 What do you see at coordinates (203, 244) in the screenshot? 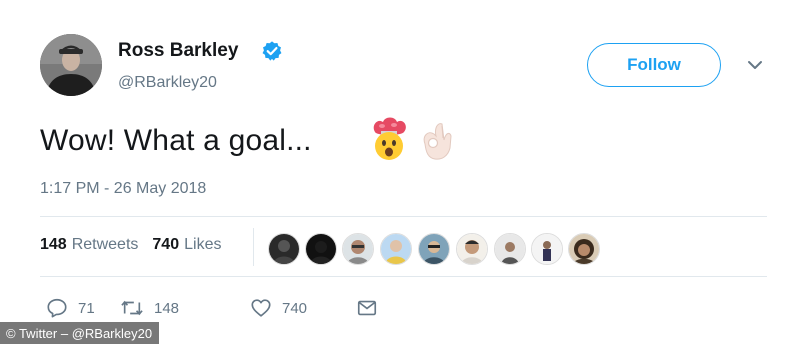
I see `like-label: Likes` at bounding box center [203, 244].